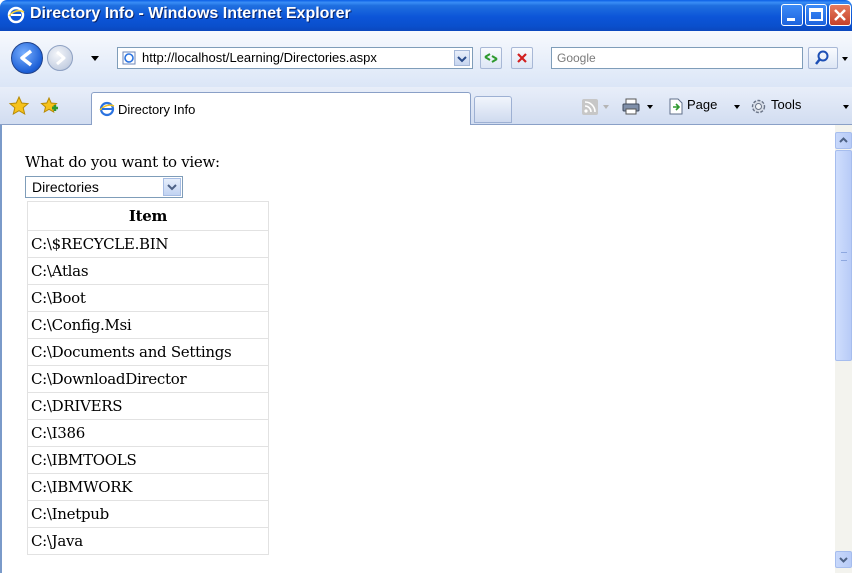 The height and width of the screenshot is (573, 852). I want to click on feeds-icon, so click(590, 107).